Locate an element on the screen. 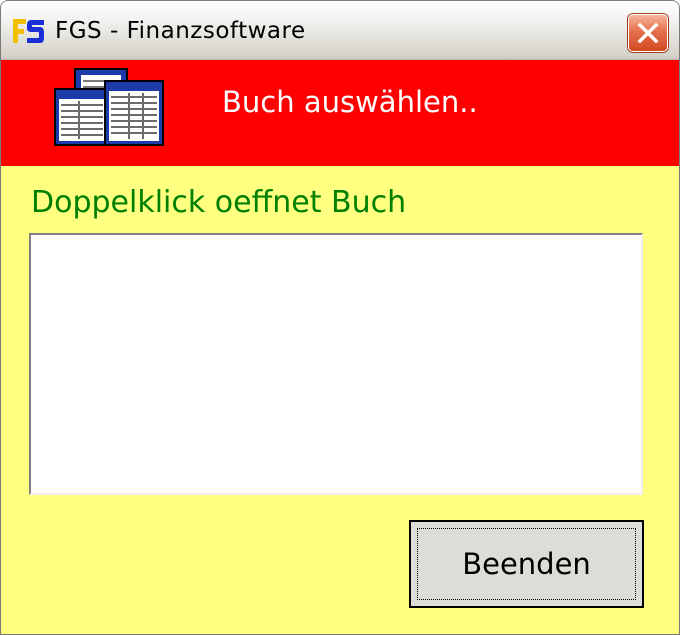 The image size is (680, 635). double-click-hint: Doppelklick oeffnet Buch is located at coordinates (219, 202).